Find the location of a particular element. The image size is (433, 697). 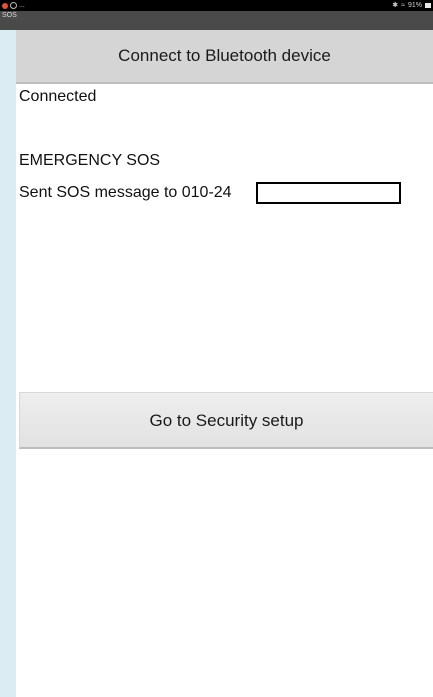

status-icon is located at coordinates (13, 5).